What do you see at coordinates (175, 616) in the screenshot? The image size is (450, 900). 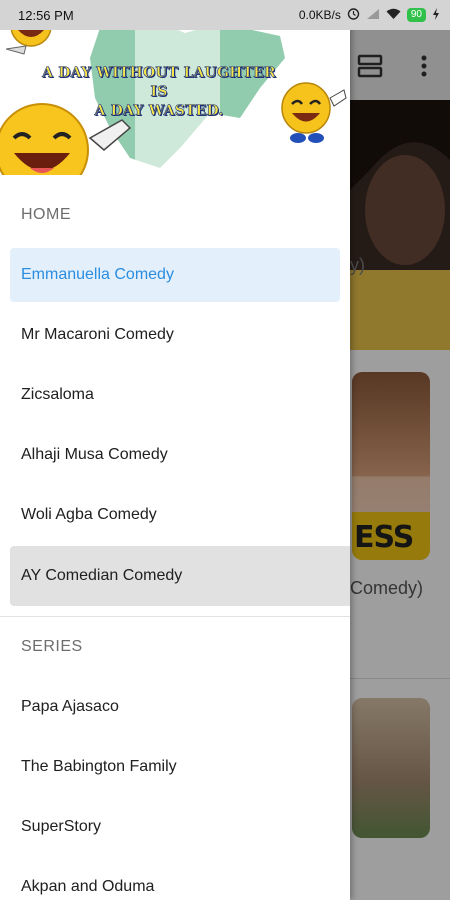 I see `section-divider` at bounding box center [175, 616].